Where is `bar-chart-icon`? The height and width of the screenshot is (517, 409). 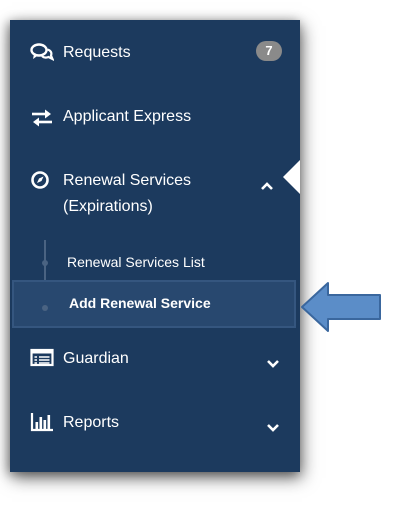
bar-chart-icon is located at coordinates (42, 422).